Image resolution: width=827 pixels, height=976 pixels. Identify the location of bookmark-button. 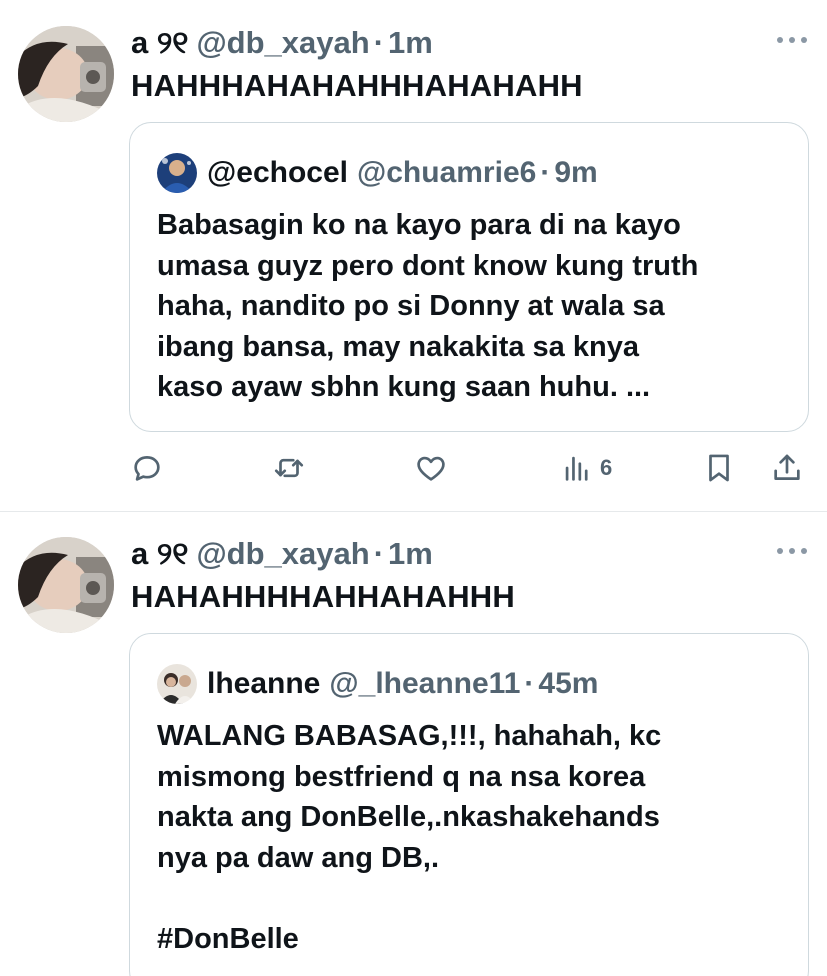
(719, 468).